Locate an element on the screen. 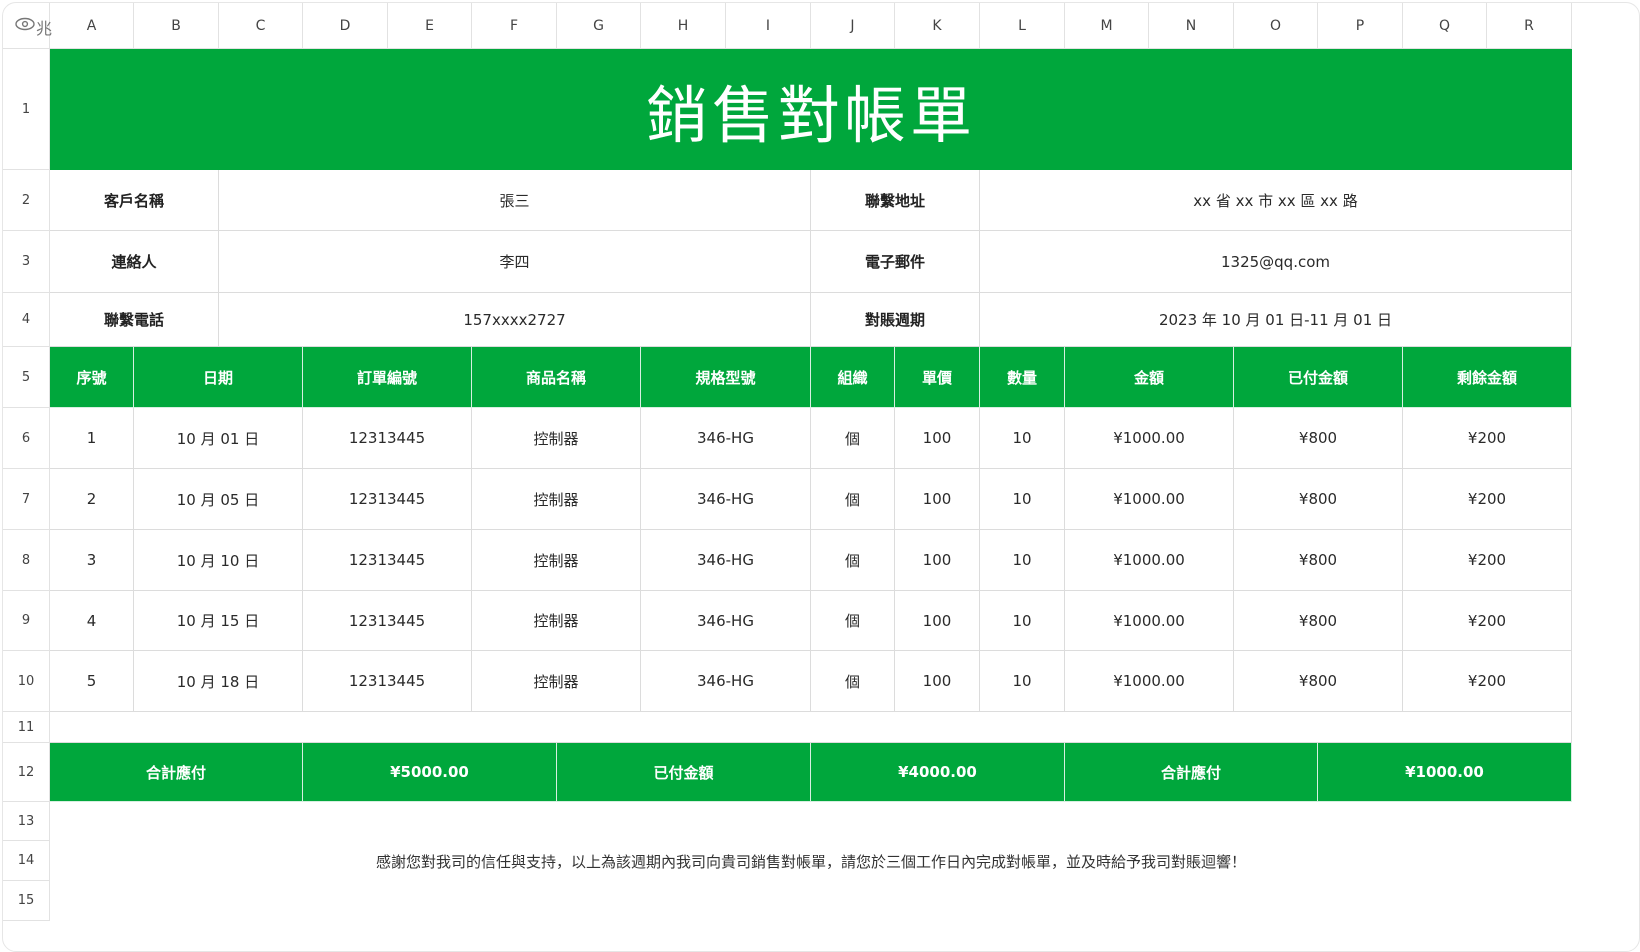 The height and width of the screenshot is (952, 1640). column-header-f: F is located at coordinates (514, 26).